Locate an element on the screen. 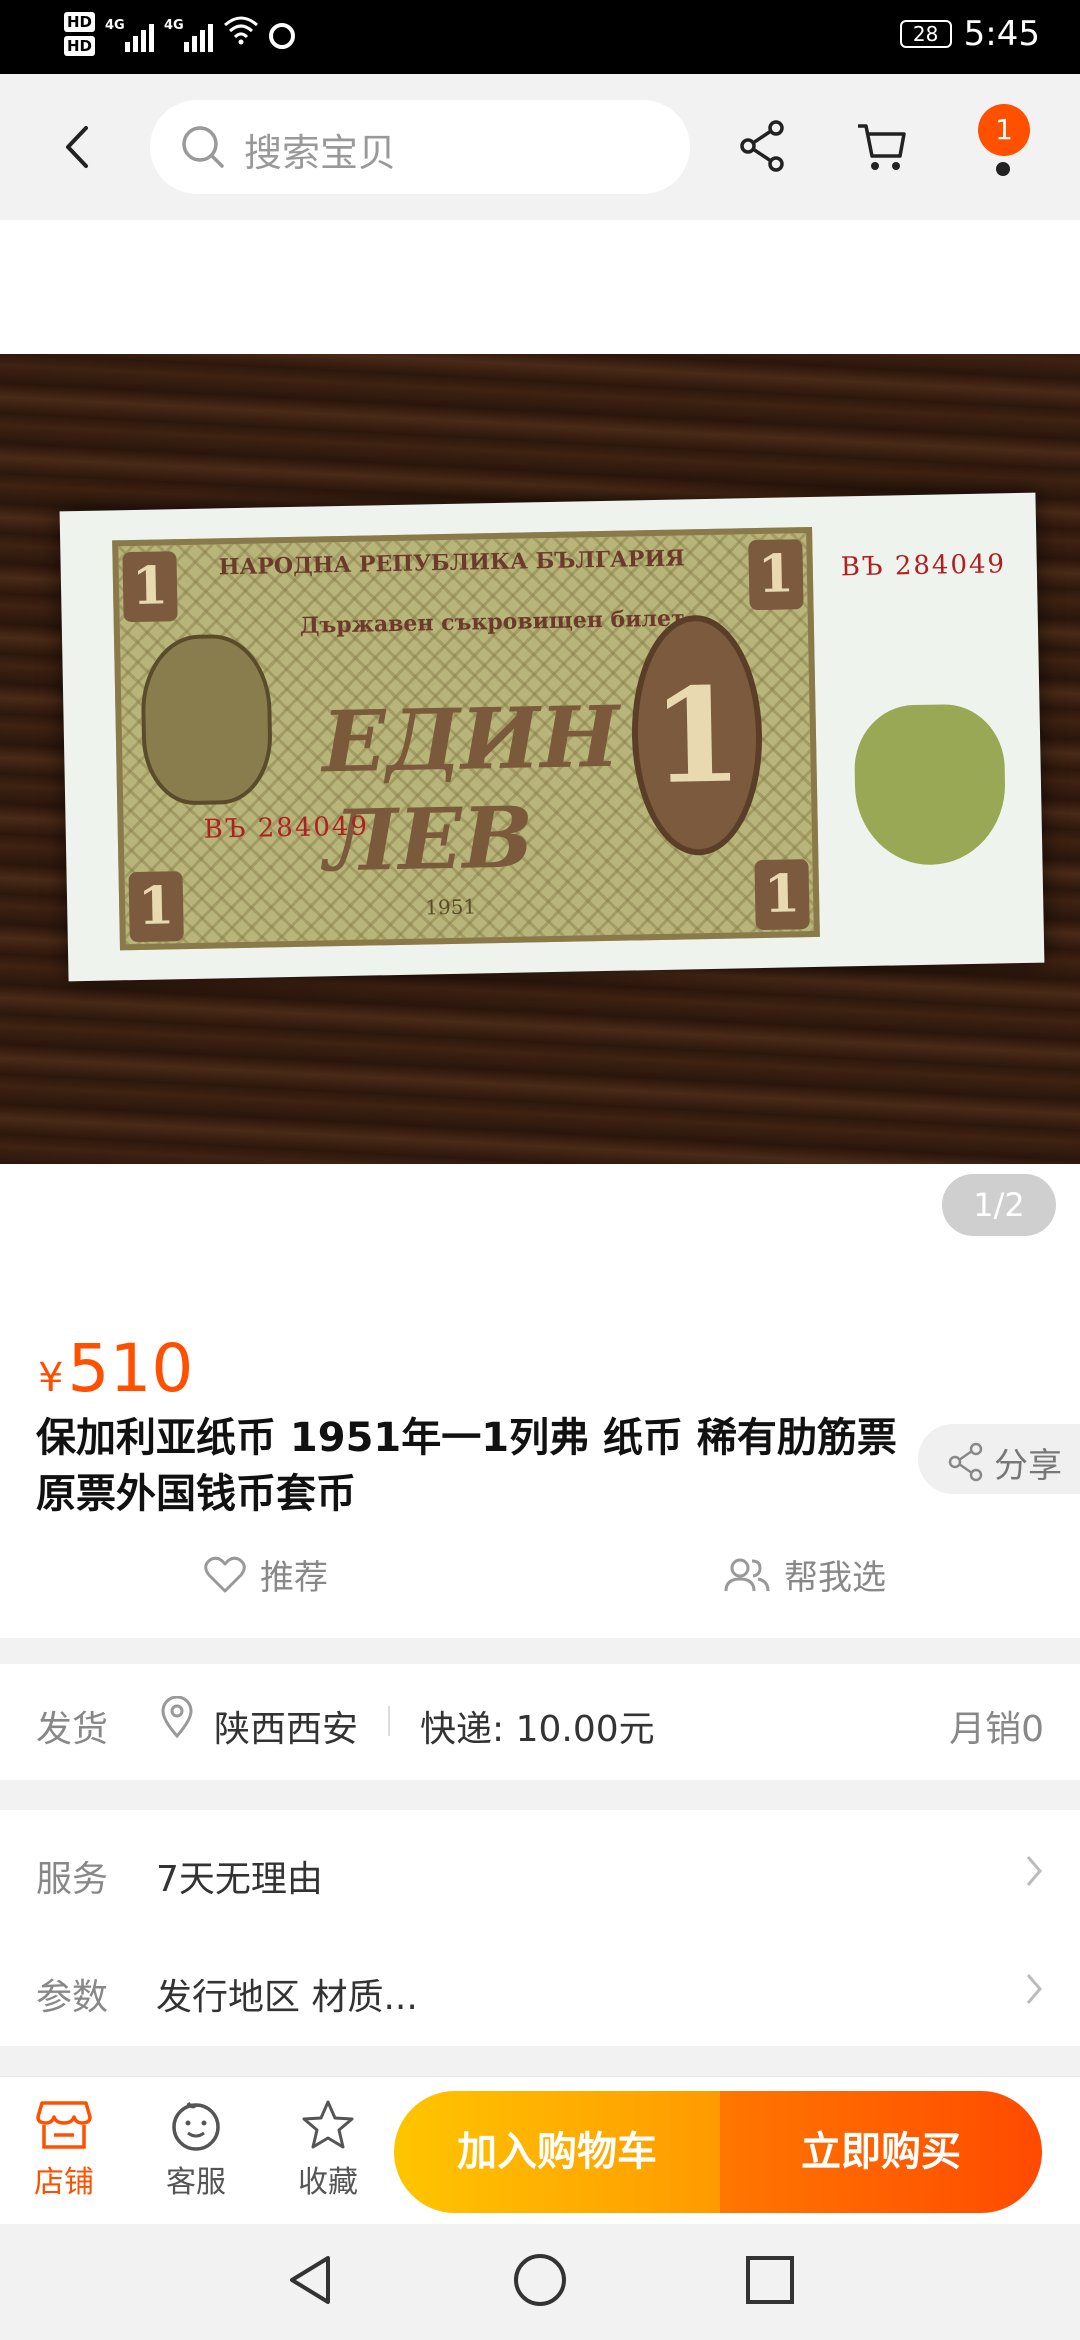 This screenshot has width=1080, height=2340. hd2-label: HD is located at coordinates (80, 46).